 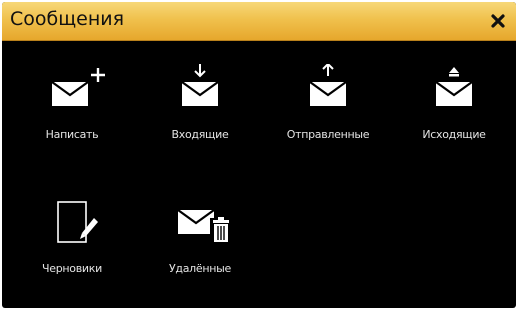 What do you see at coordinates (454, 109) in the screenshot?
I see `outbox-tile: Исходящие` at bounding box center [454, 109].